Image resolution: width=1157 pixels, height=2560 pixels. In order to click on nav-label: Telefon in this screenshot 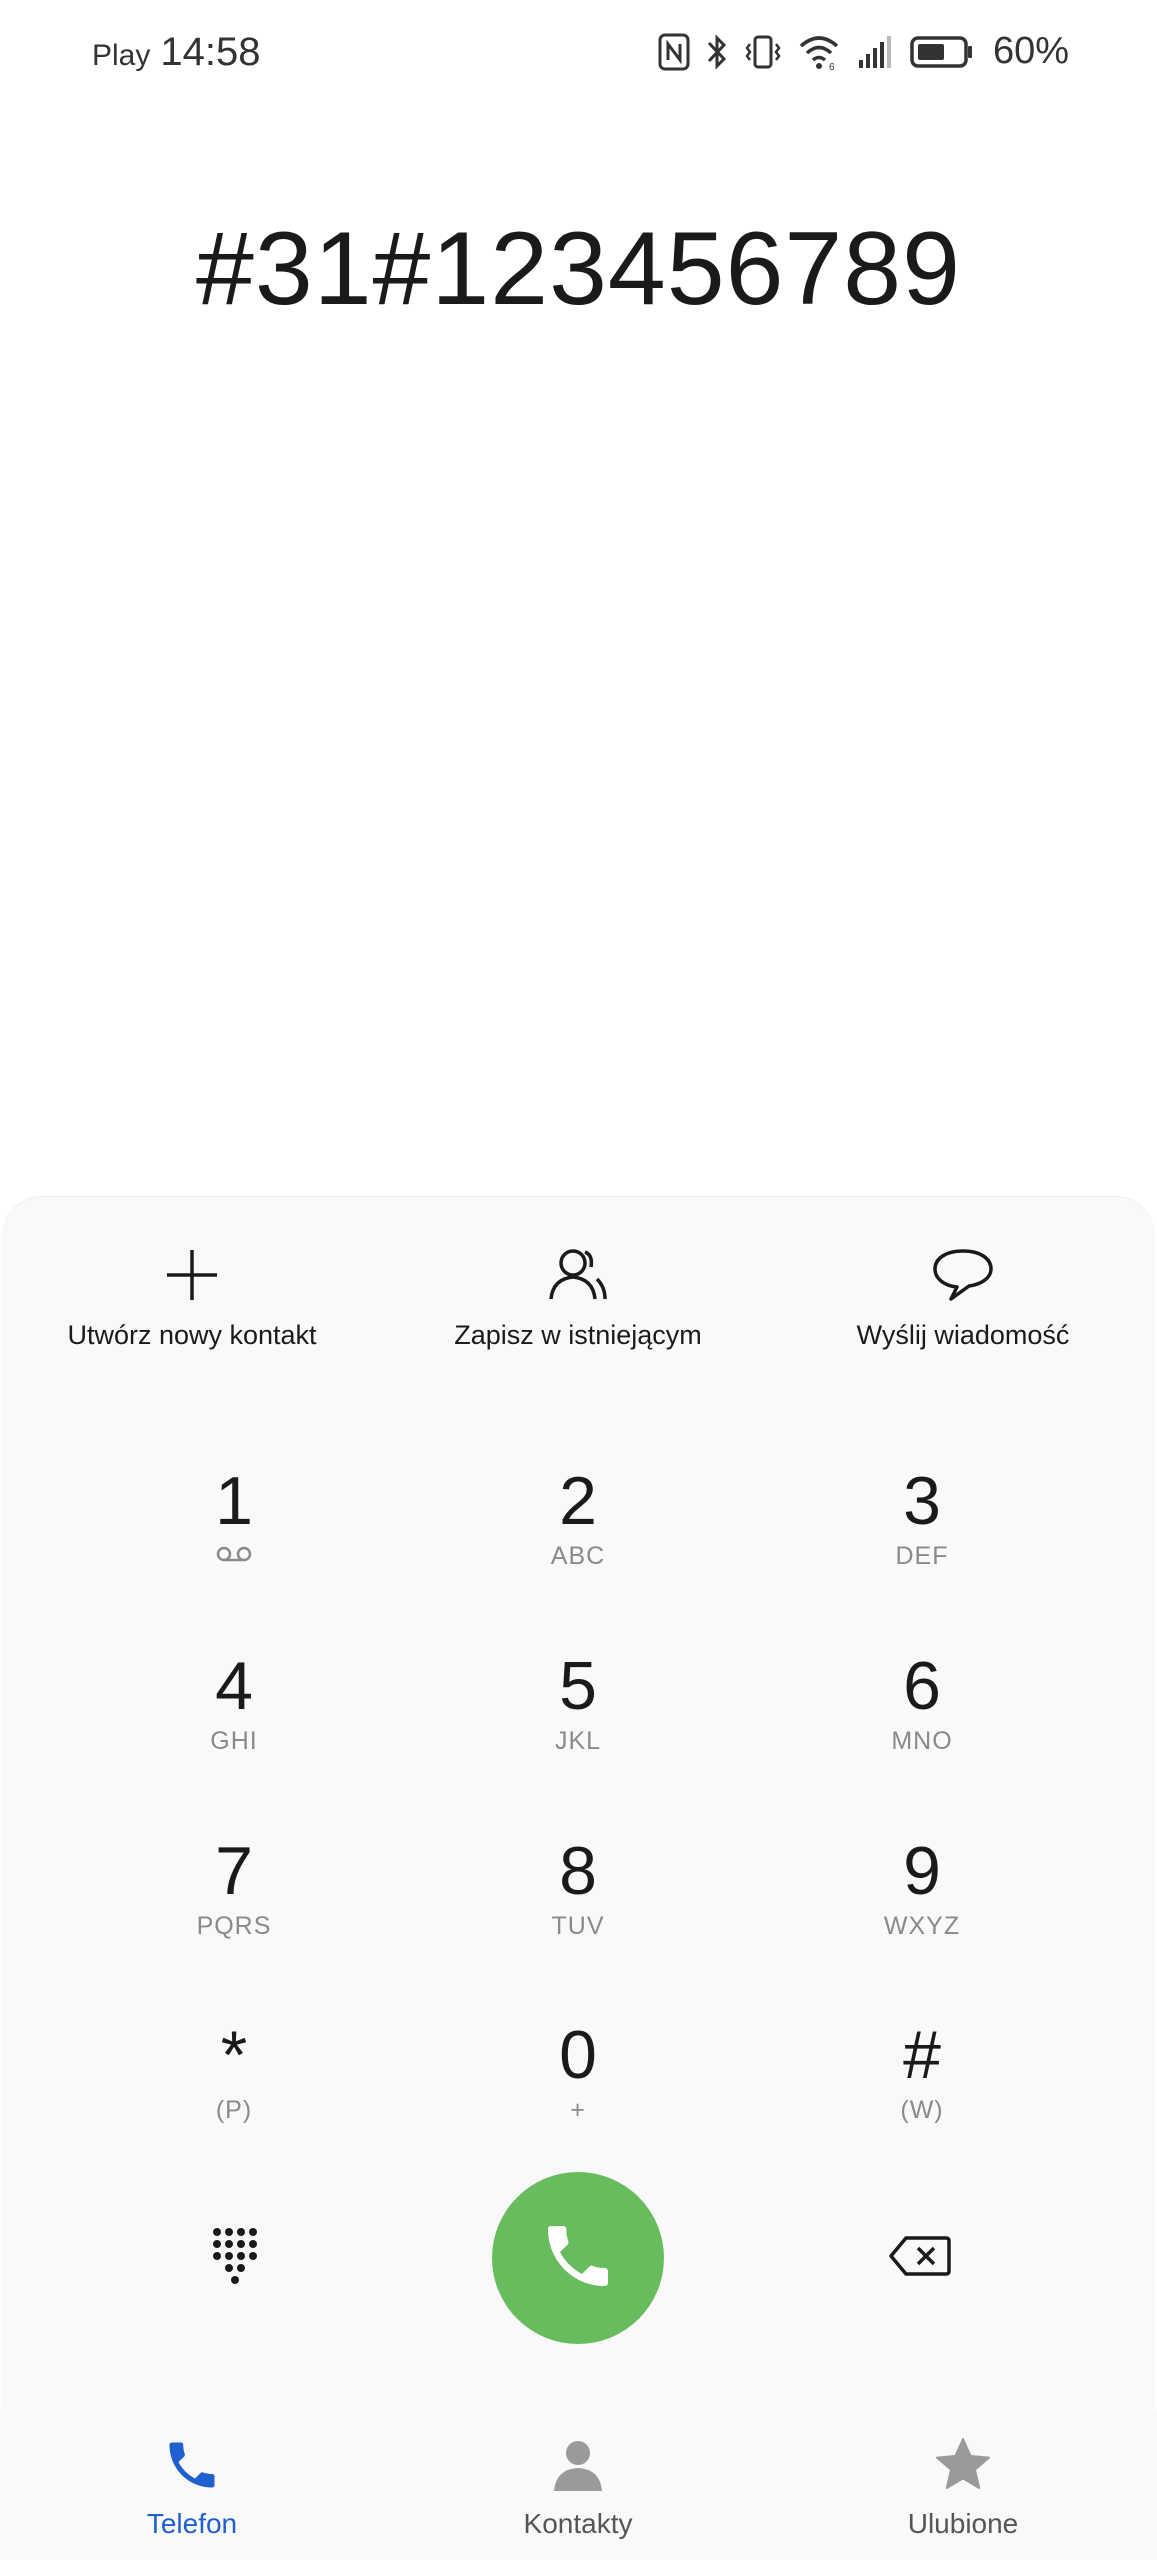, I will do `click(192, 2523)`.